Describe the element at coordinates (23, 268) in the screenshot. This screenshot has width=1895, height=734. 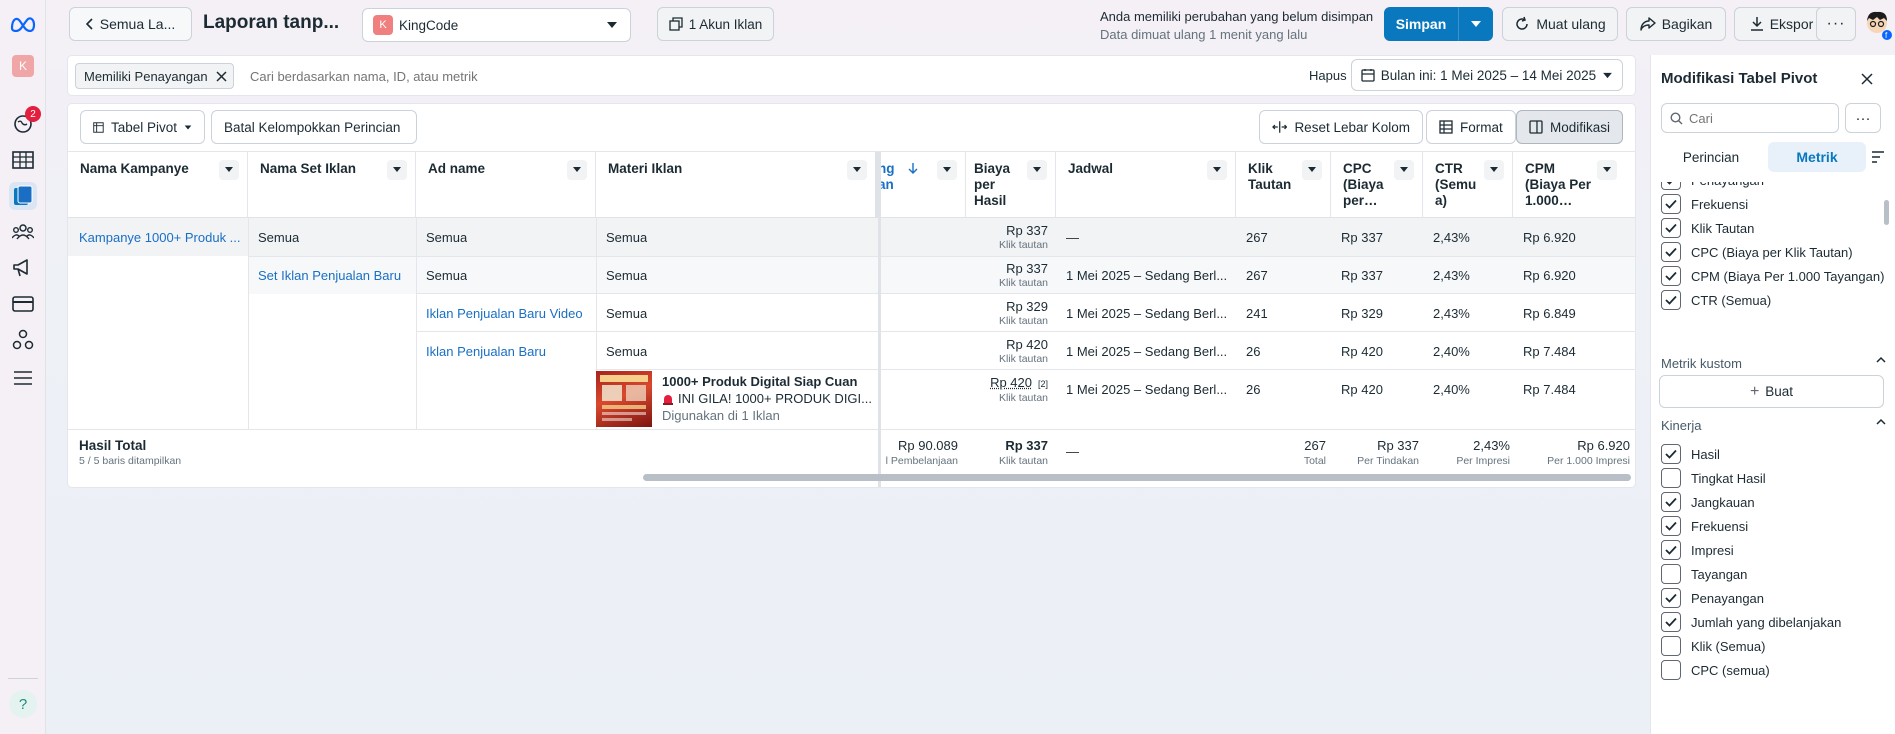
I see `nav-campaigns` at that location.